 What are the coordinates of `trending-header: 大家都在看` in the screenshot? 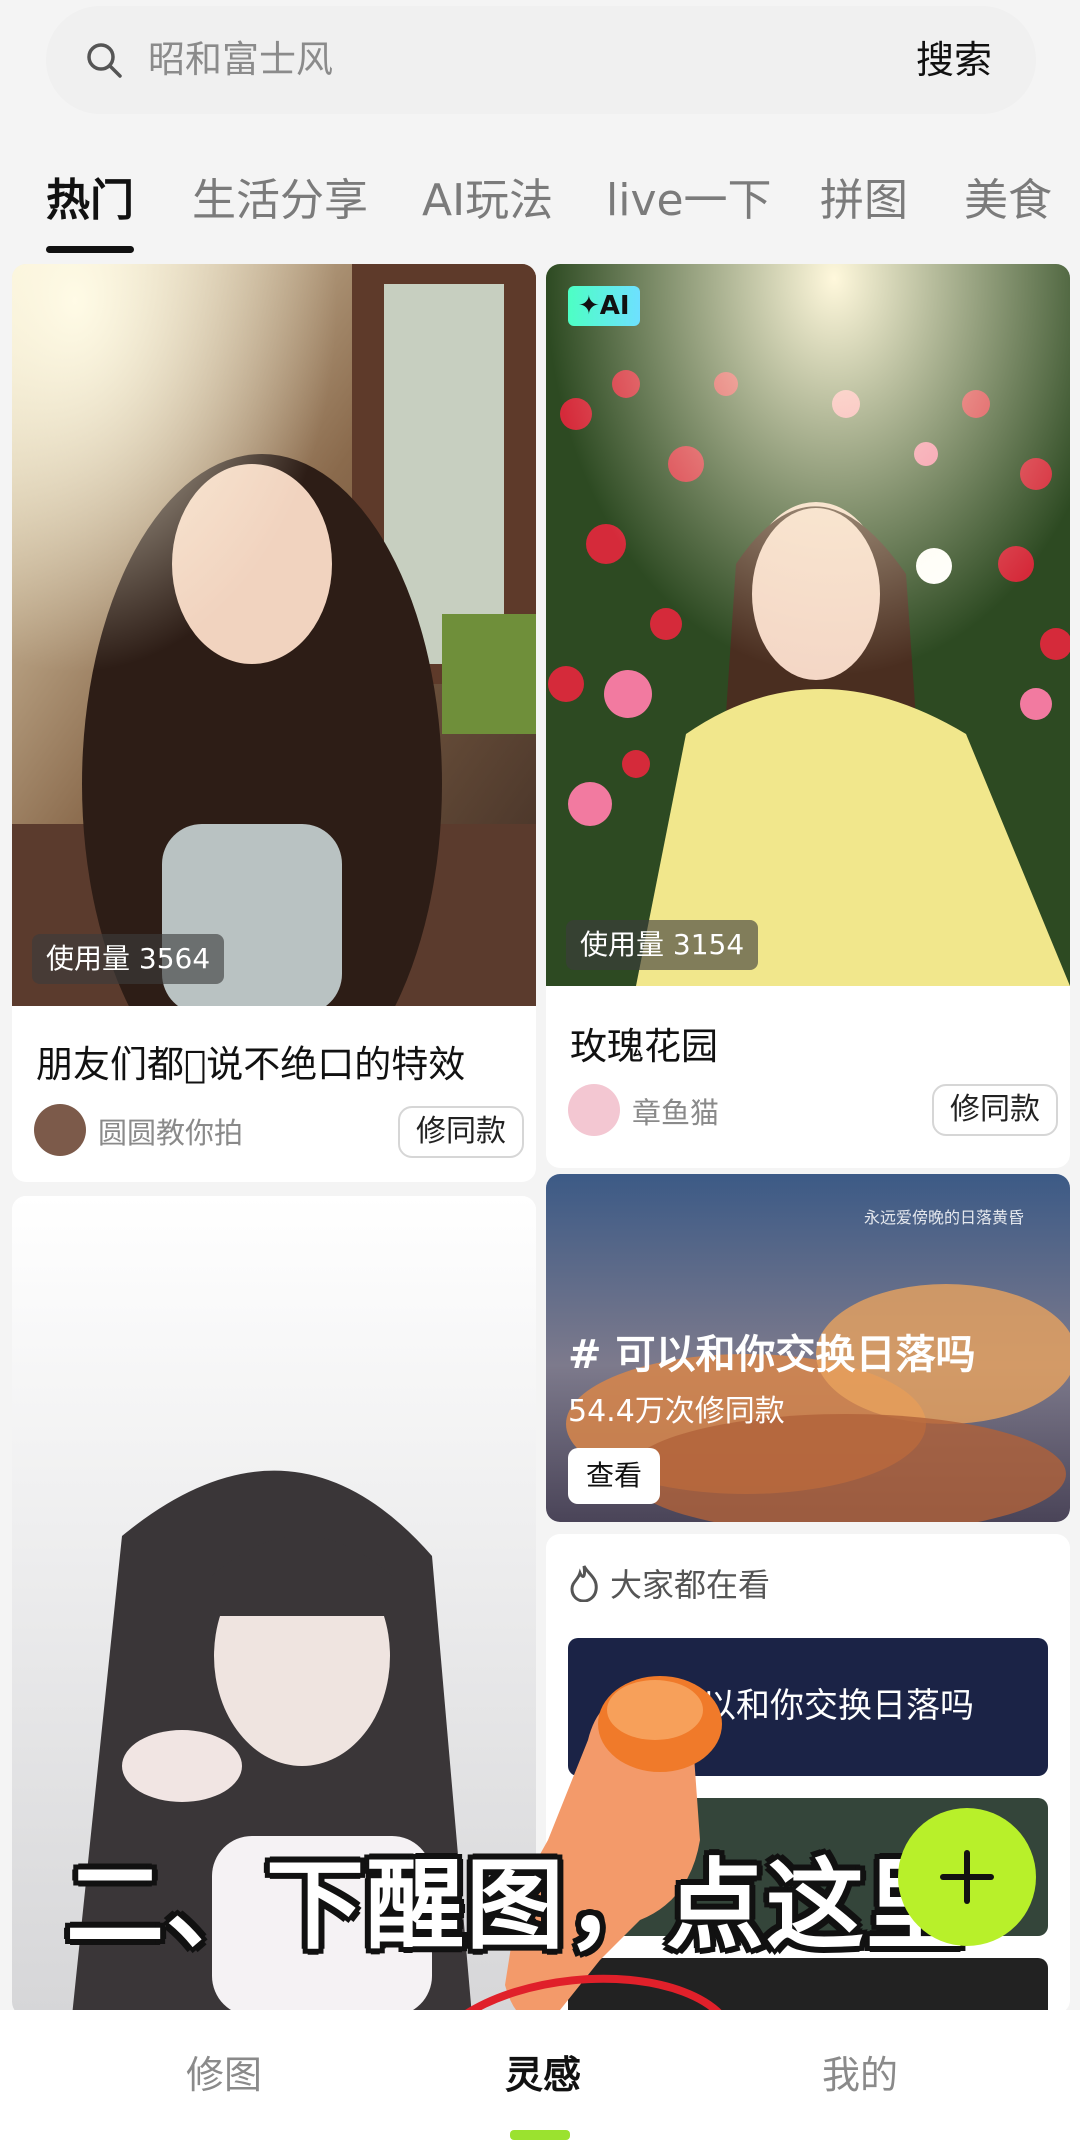 It's located at (669, 1583).